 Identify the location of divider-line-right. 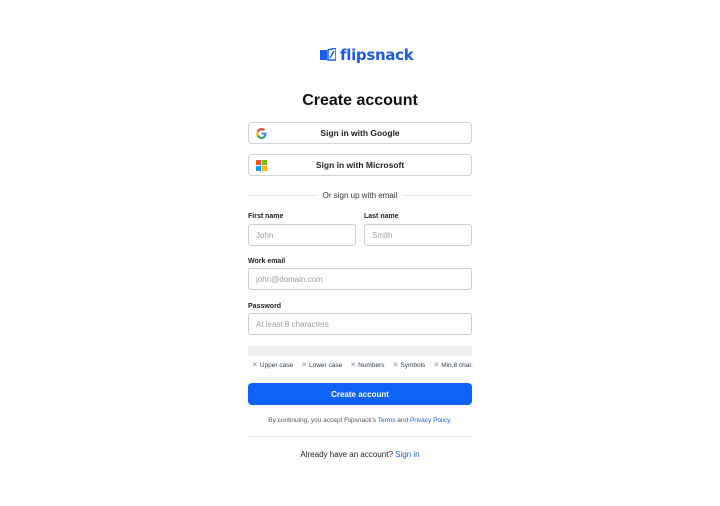
(438, 195).